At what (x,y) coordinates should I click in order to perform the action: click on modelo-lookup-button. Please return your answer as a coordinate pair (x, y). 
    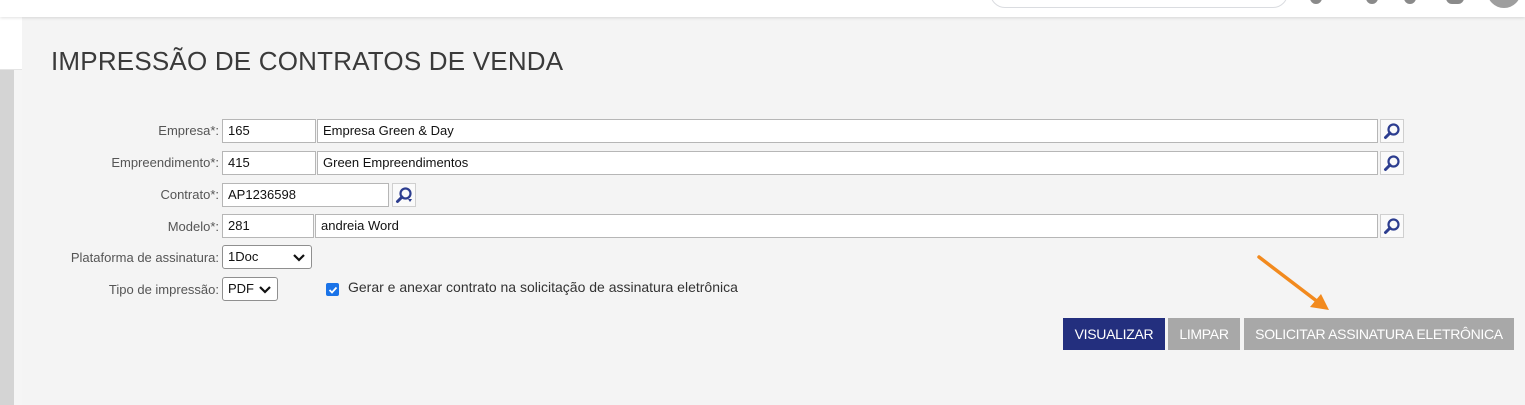
    Looking at the image, I should click on (1392, 226).